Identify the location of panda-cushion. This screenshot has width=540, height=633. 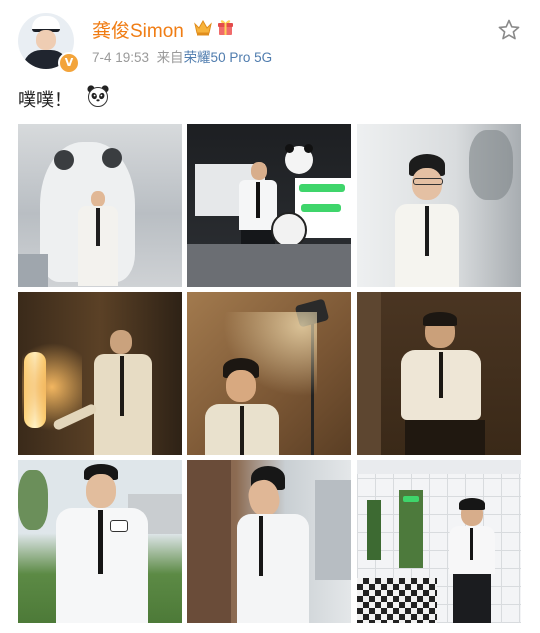
(289, 230).